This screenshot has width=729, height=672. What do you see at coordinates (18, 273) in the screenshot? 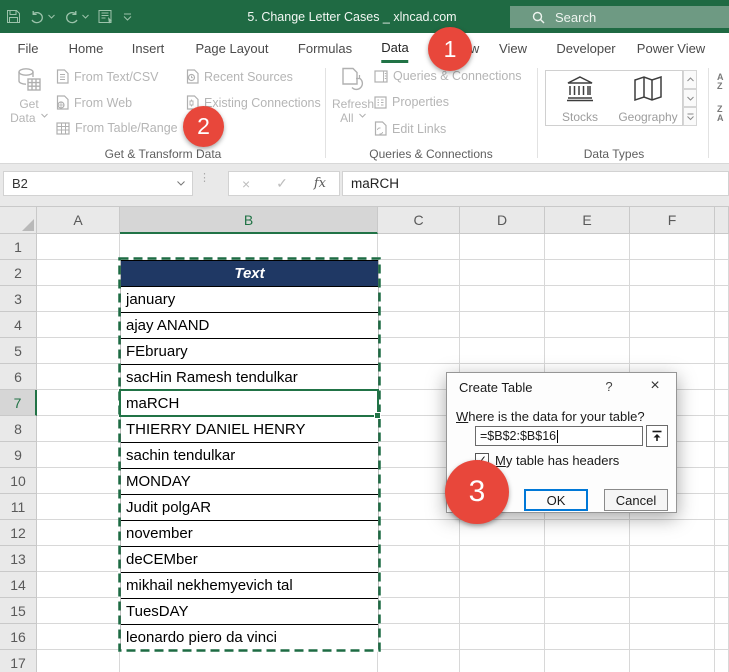
I see `row-header-2: 2` at bounding box center [18, 273].